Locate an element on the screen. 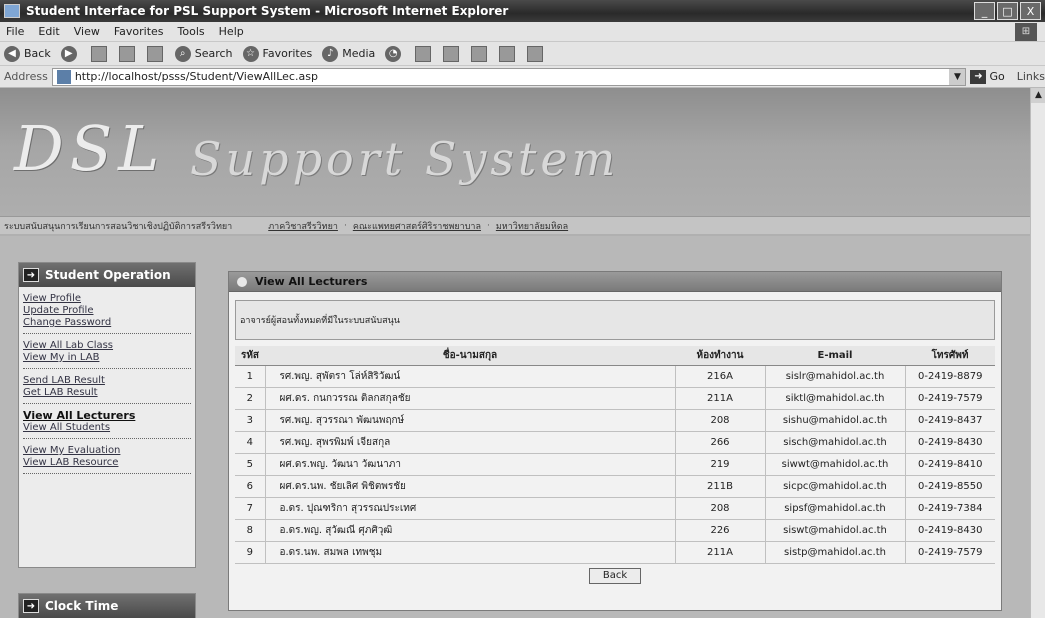 The width and height of the screenshot is (1045, 618). cell-email: sisch@mahidol.ac.th is located at coordinates (835, 442).